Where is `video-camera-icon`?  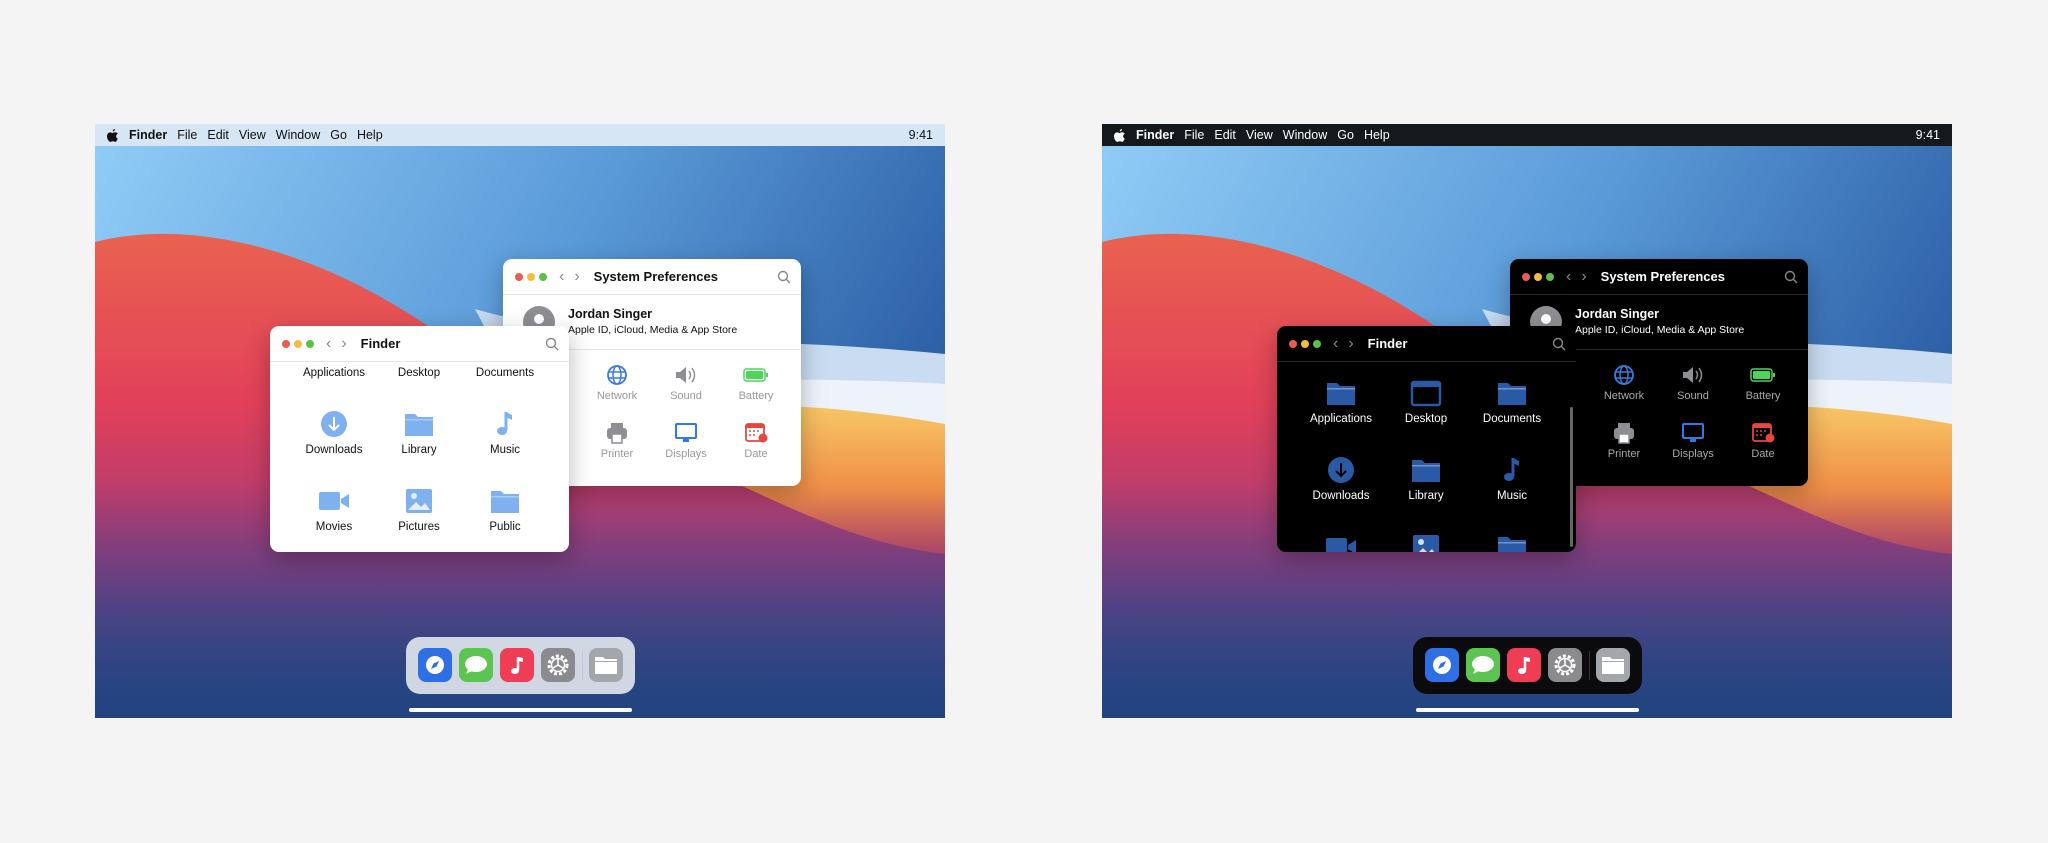
video-camera-icon is located at coordinates (1341, 545).